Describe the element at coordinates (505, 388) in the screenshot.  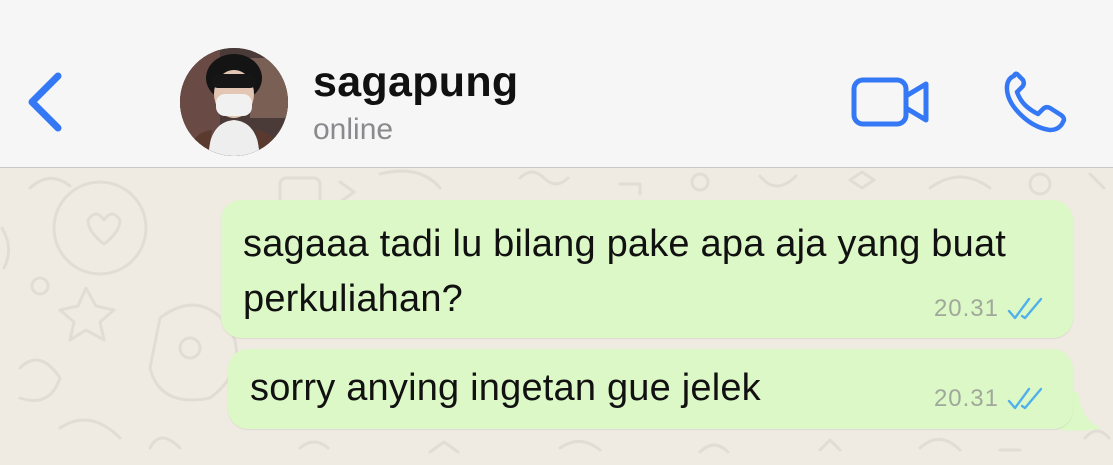
I see `message-text: sorry anying ingetan gue jelek` at that location.